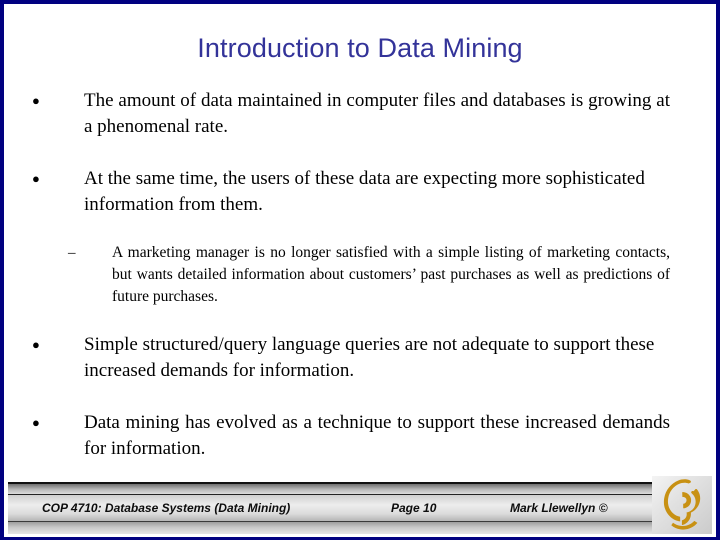 The width and height of the screenshot is (720, 540). What do you see at coordinates (360, 489) in the screenshot?
I see `footer-band-top` at bounding box center [360, 489].